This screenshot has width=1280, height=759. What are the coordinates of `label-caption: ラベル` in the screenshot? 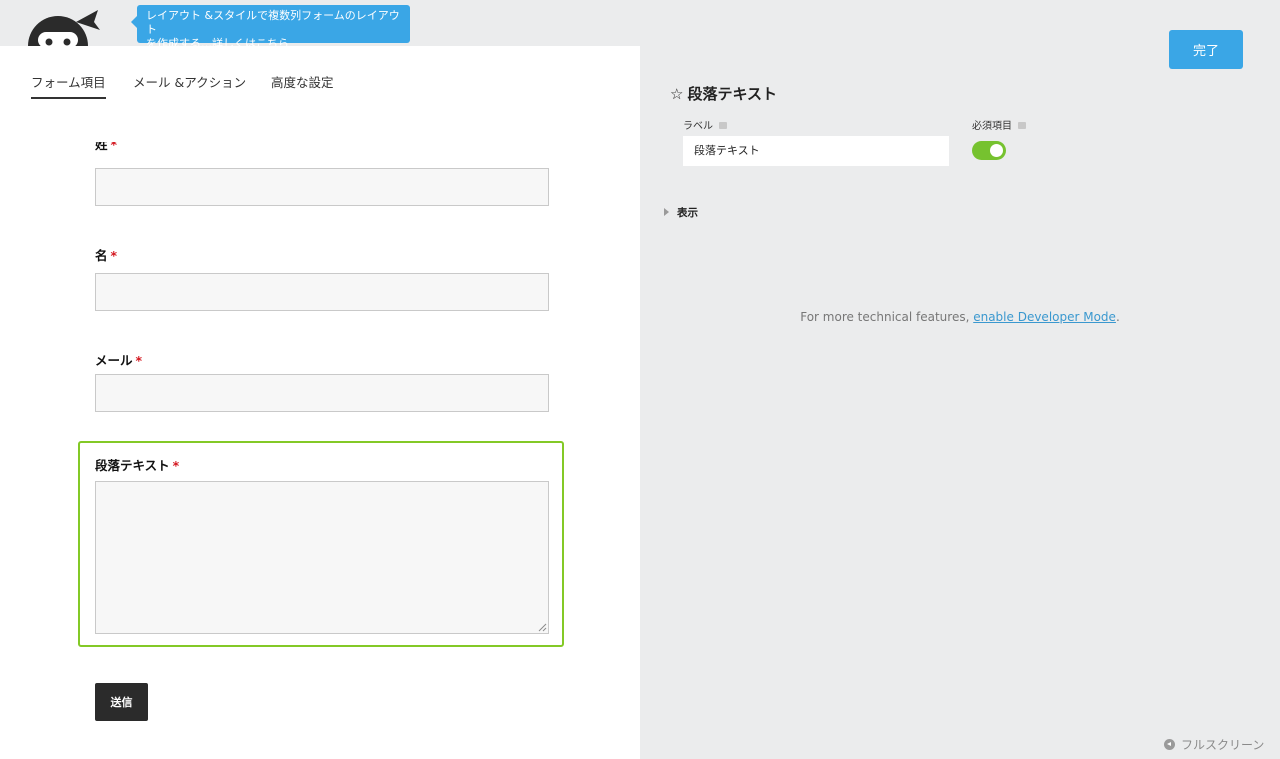 It's located at (705, 124).